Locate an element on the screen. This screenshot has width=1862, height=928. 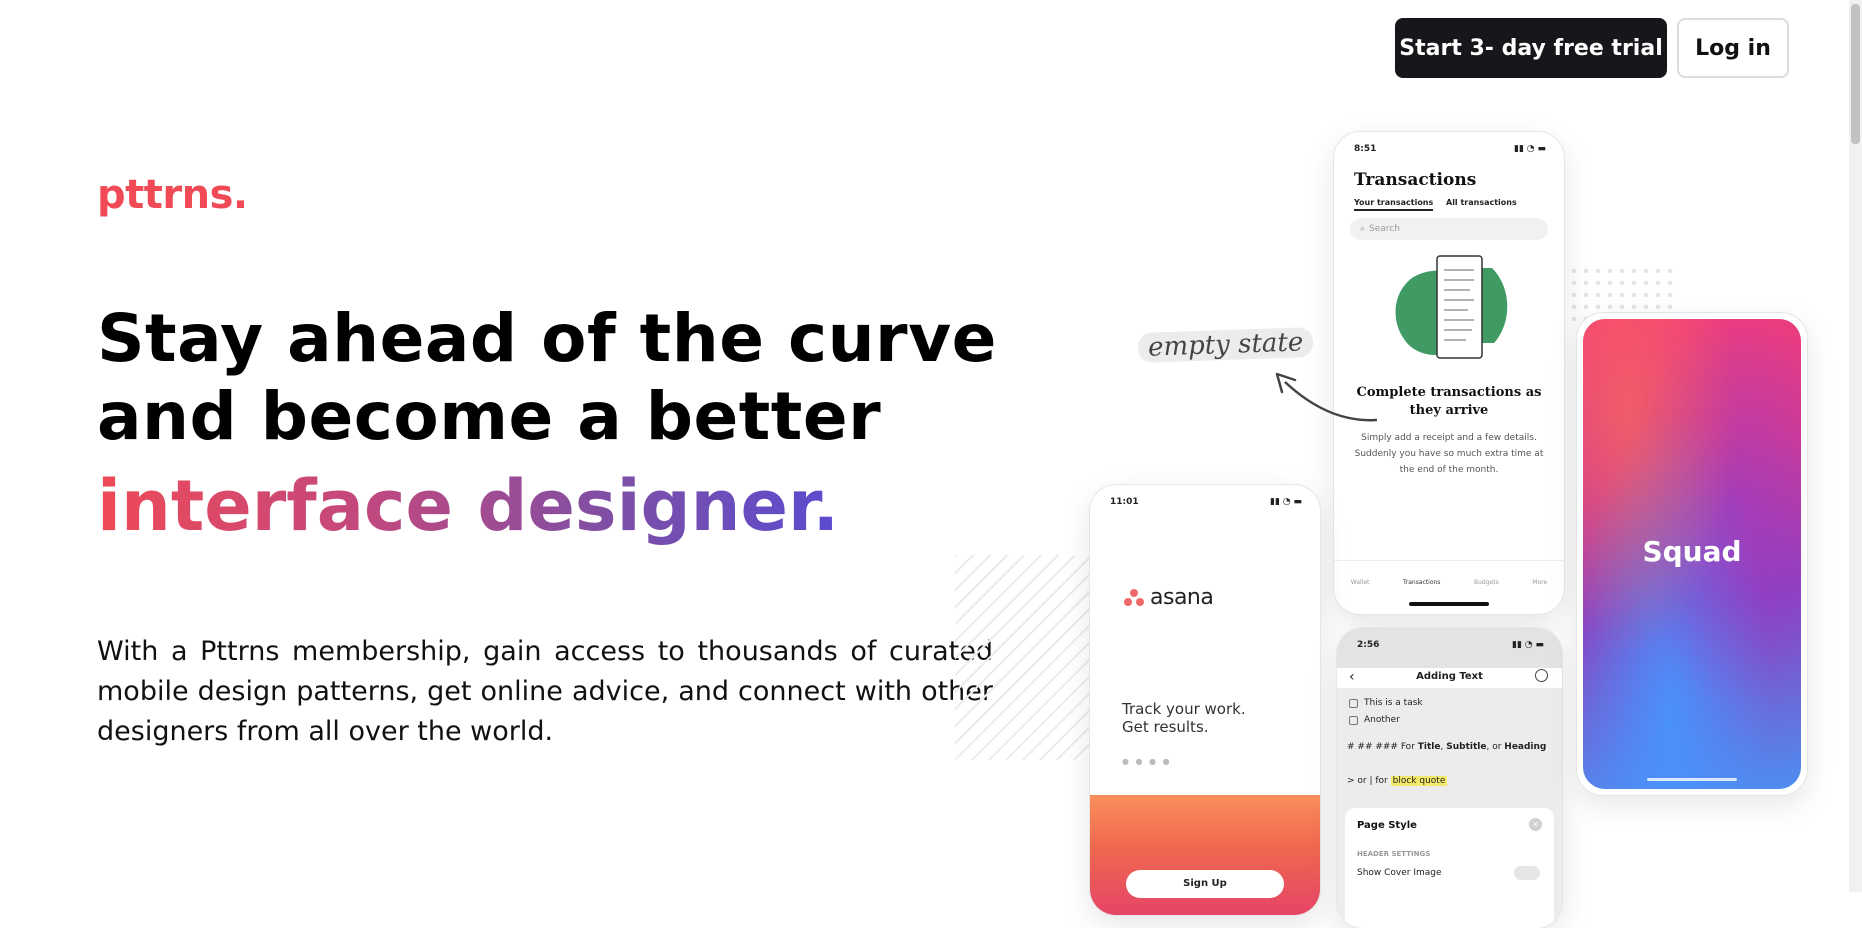
asana-pager: ● ● ● ● is located at coordinates (1147, 761).